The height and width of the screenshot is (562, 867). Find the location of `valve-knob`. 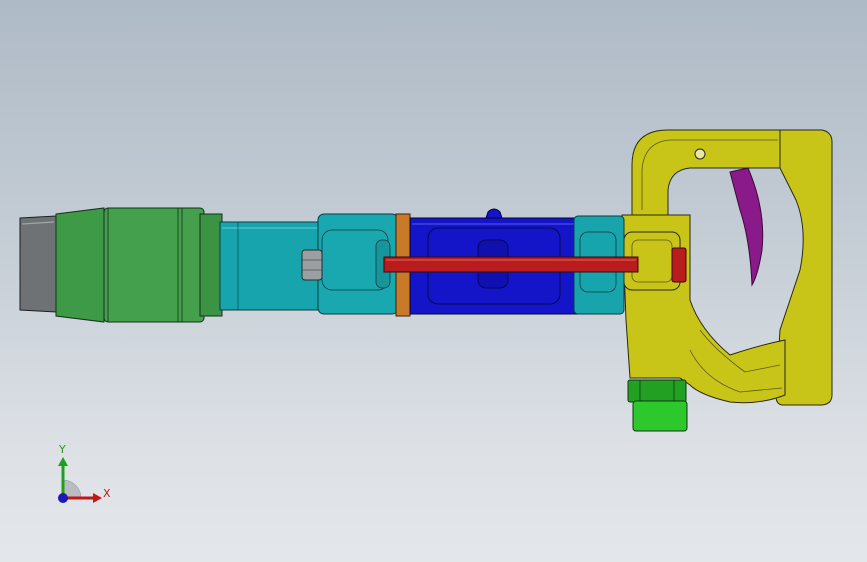

valve-knob is located at coordinates (494, 213).